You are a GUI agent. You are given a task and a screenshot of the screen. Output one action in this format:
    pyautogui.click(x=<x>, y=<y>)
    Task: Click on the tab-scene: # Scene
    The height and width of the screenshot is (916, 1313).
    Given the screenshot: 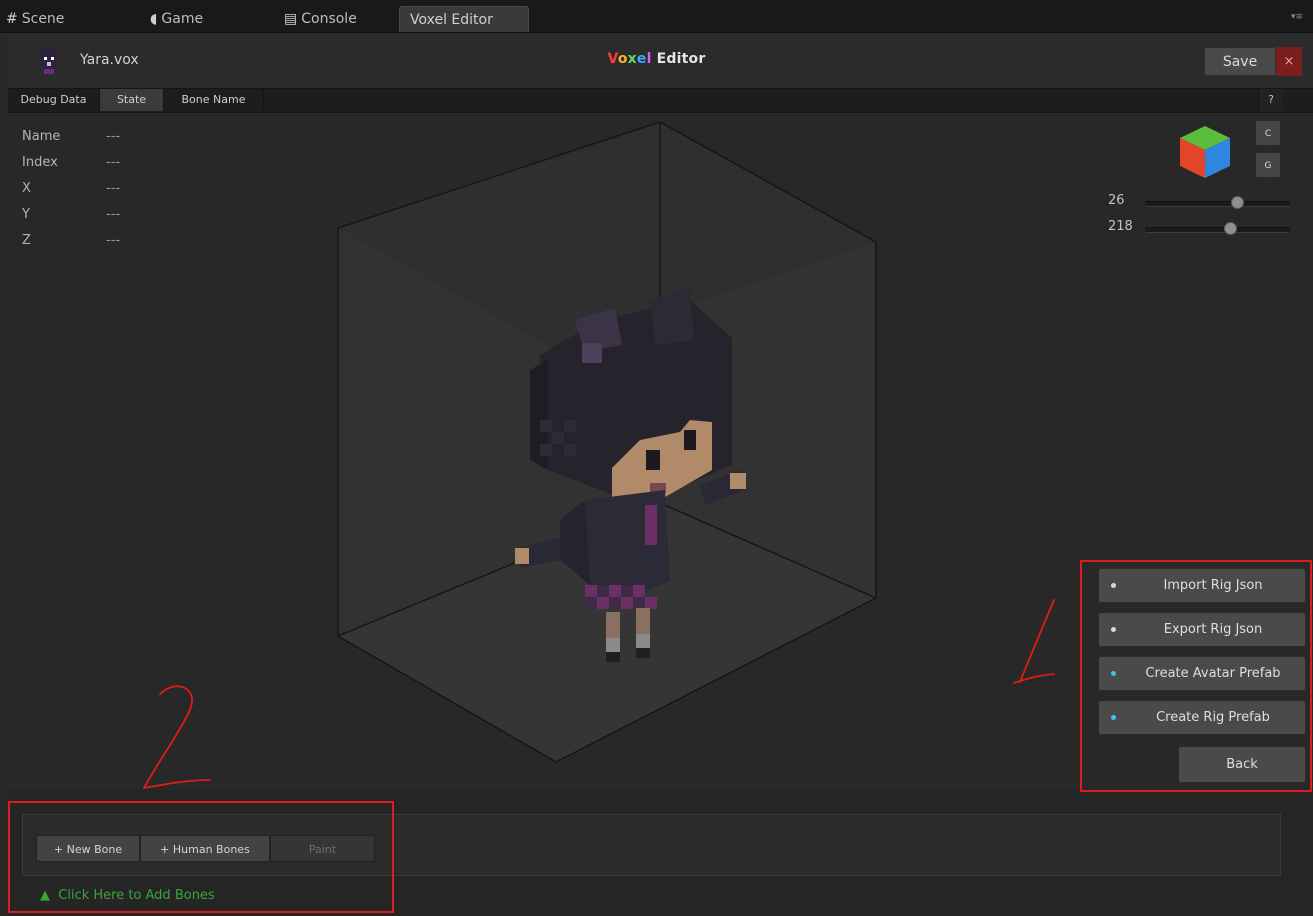 What is the action you would take?
    pyautogui.click(x=65, y=19)
    